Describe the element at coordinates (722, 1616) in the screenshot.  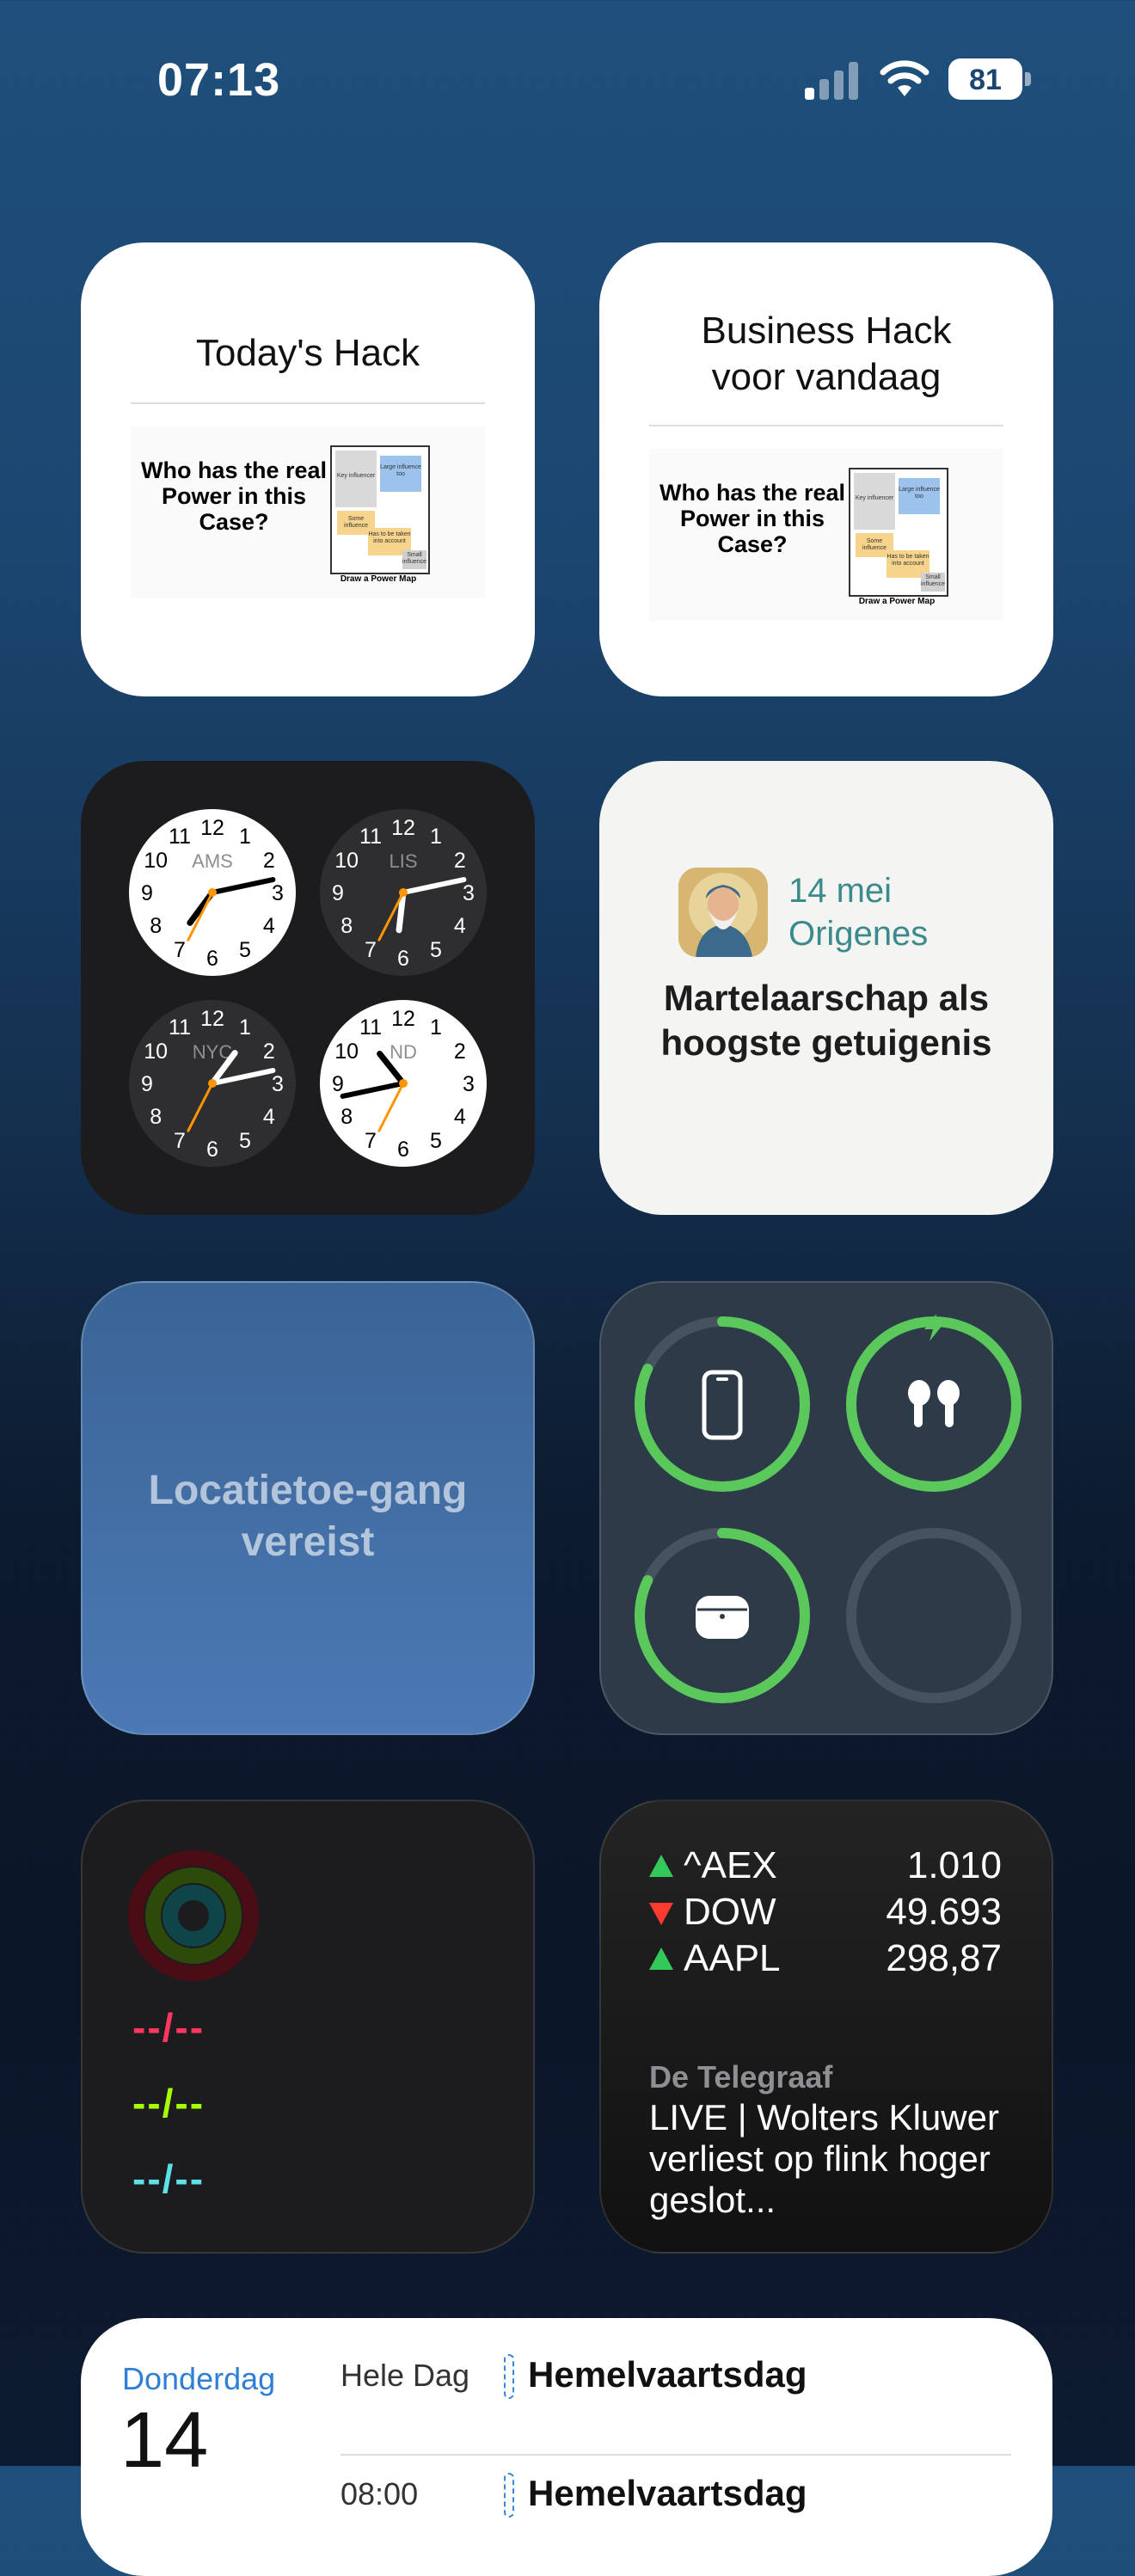
I see `battery-ring-airpods-case-icon` at that location.